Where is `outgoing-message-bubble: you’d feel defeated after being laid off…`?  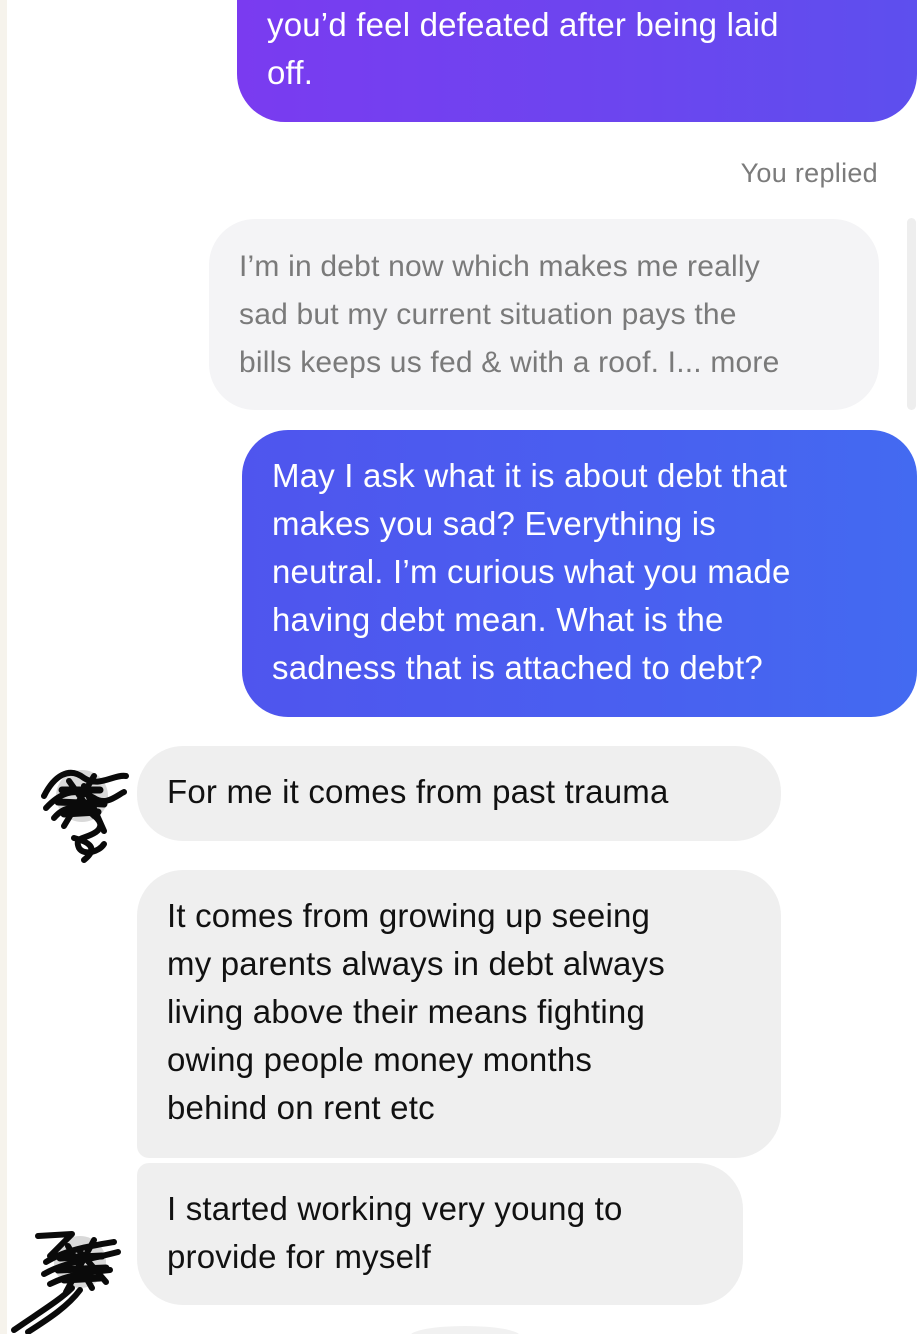
outgoing-message-bubble: you’d feel defeated after being laid off… is located at coordinates (577, 61).